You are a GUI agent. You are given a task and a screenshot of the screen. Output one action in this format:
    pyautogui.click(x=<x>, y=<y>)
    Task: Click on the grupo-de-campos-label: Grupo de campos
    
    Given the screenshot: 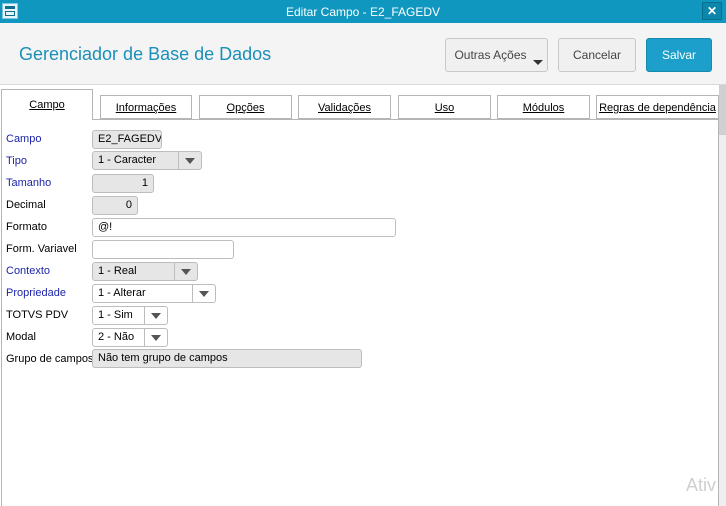 What is the action you would take?
    pyautogui.click(x=50, y=359)
    